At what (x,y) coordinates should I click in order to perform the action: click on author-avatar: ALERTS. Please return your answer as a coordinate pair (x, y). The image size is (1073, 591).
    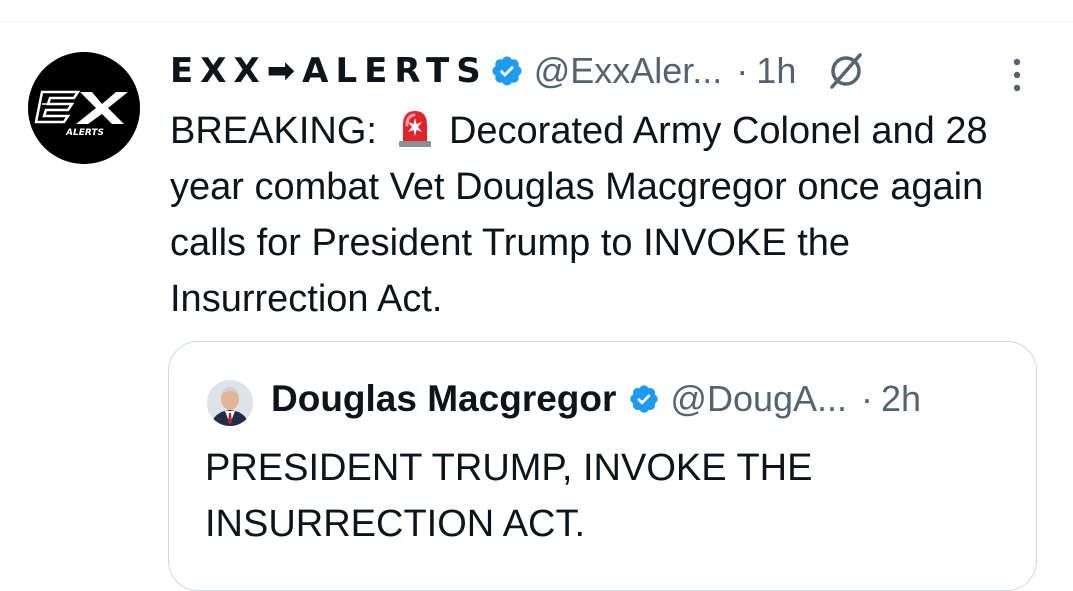
    Looking at the image, I should click on (84, 108).